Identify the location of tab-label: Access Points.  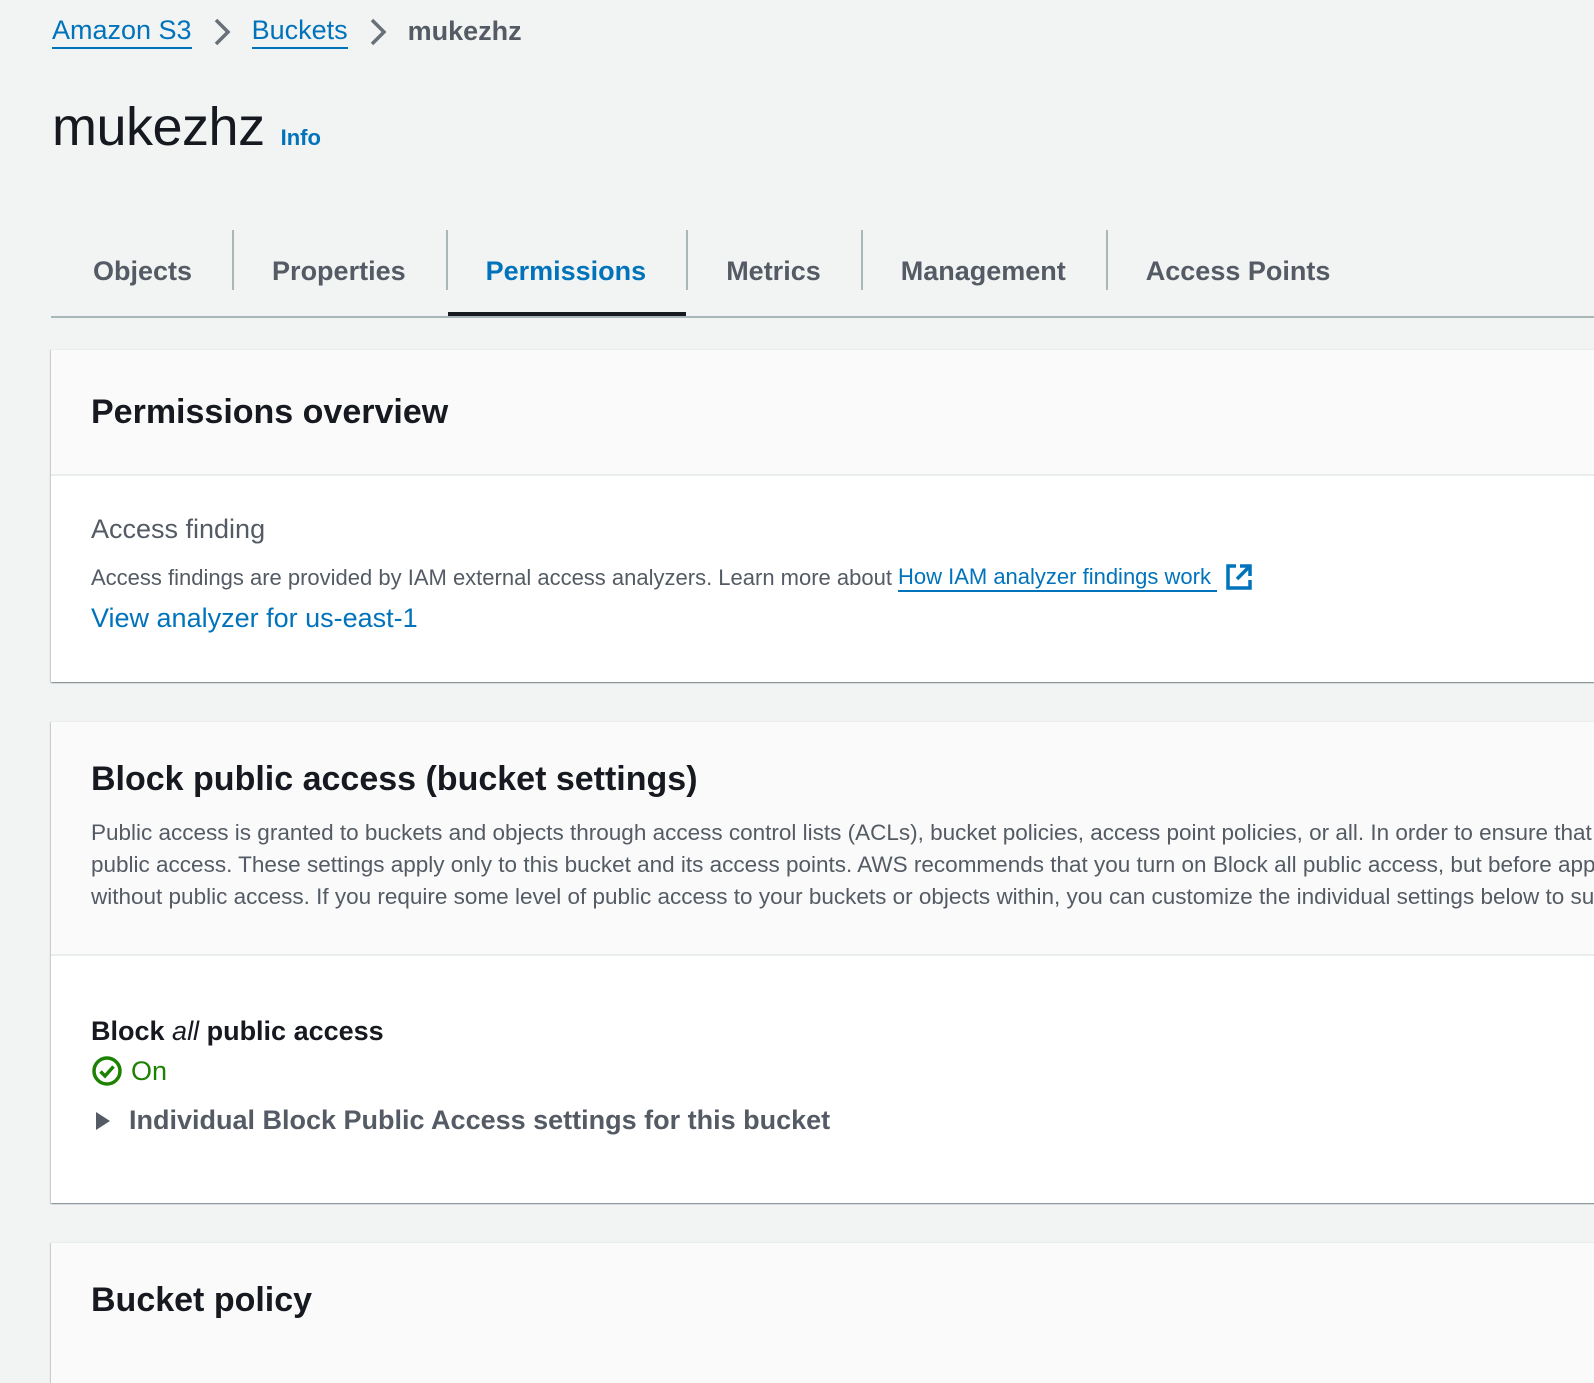
(1238, 270).